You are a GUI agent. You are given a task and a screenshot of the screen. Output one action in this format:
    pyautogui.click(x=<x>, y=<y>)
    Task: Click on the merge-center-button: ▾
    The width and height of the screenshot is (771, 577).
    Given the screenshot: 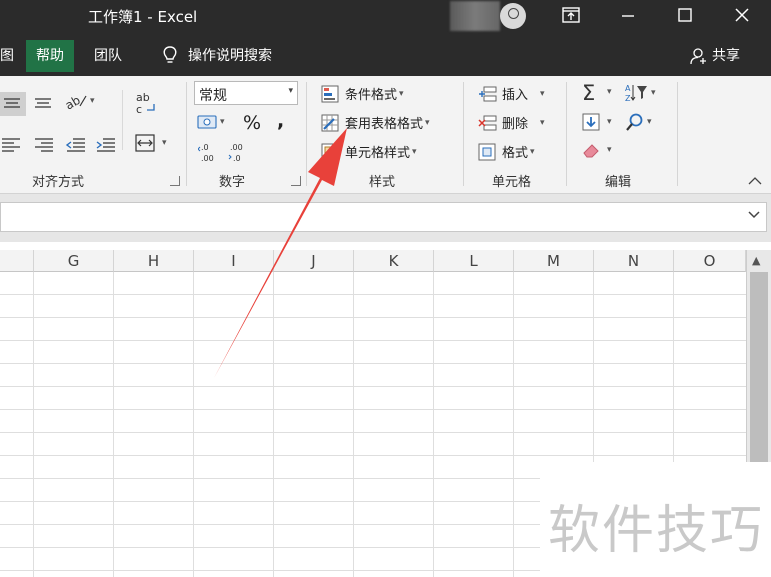 What is the action you would take?
    pyautogui.click(x=150, y=143)
    